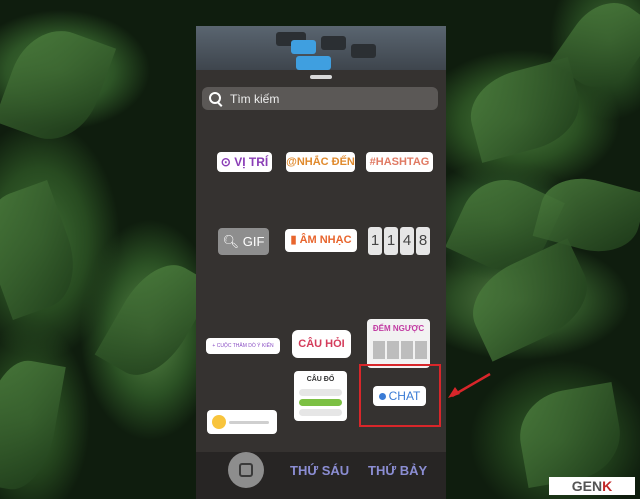 This screenshot has width=640, height=499. I want to click on music-sticker-label: ÂM NHẠC, so click(325, 240).